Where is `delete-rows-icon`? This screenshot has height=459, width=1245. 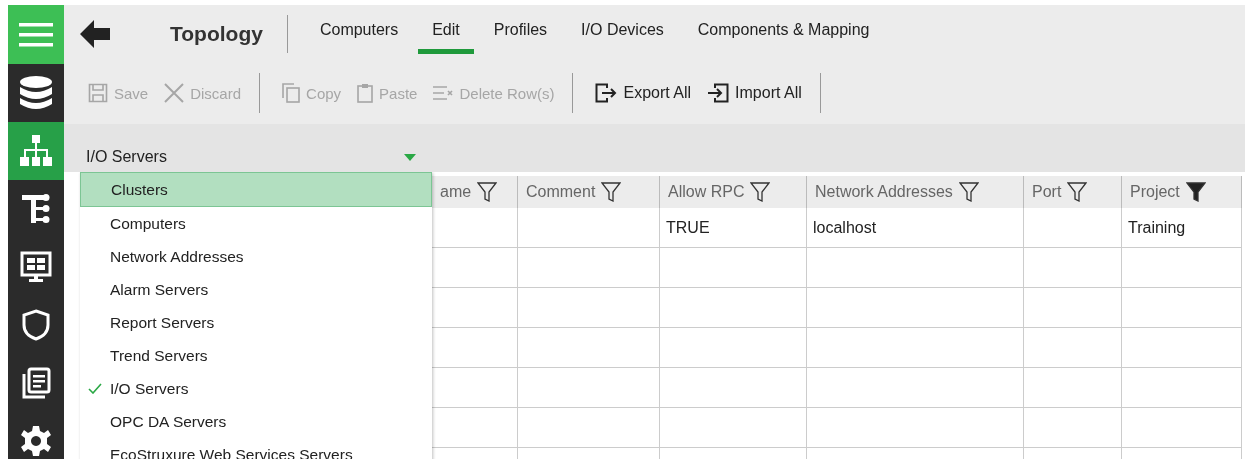 delete-rows-icon is located at coordinates (443, 93).